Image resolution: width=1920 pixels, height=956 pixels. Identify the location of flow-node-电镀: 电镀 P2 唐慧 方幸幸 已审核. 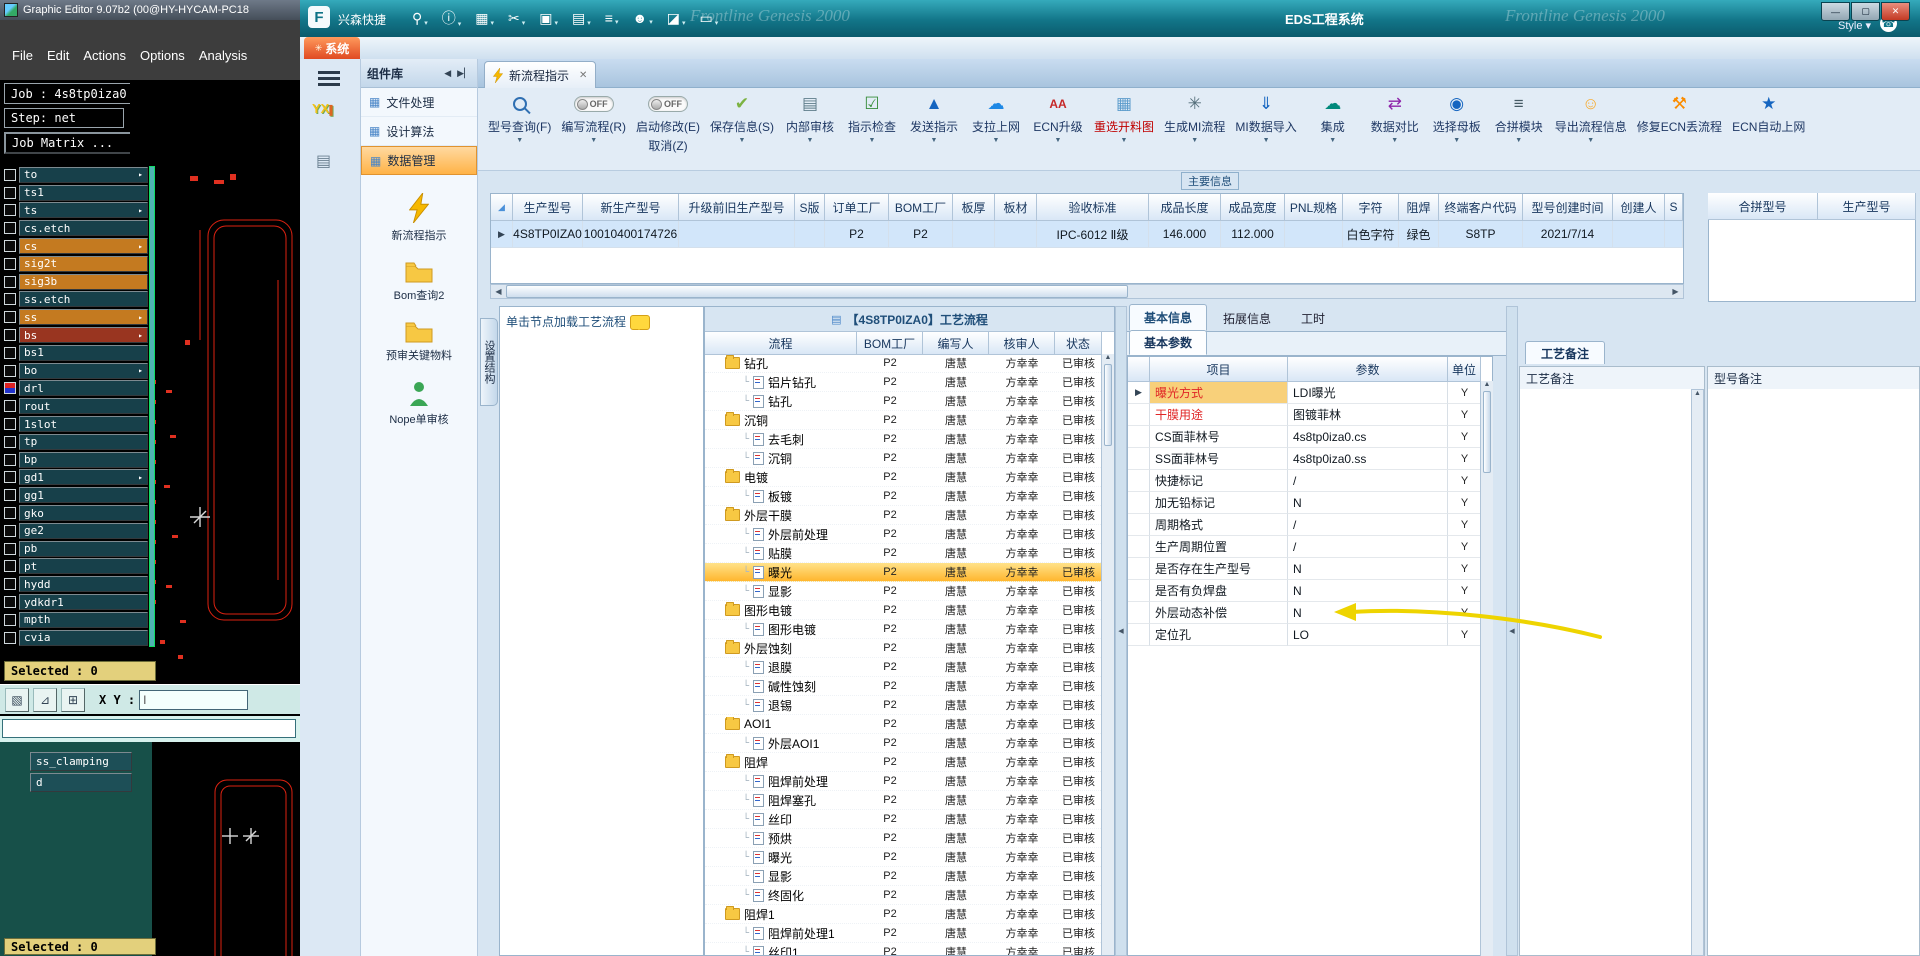
(904, 477).